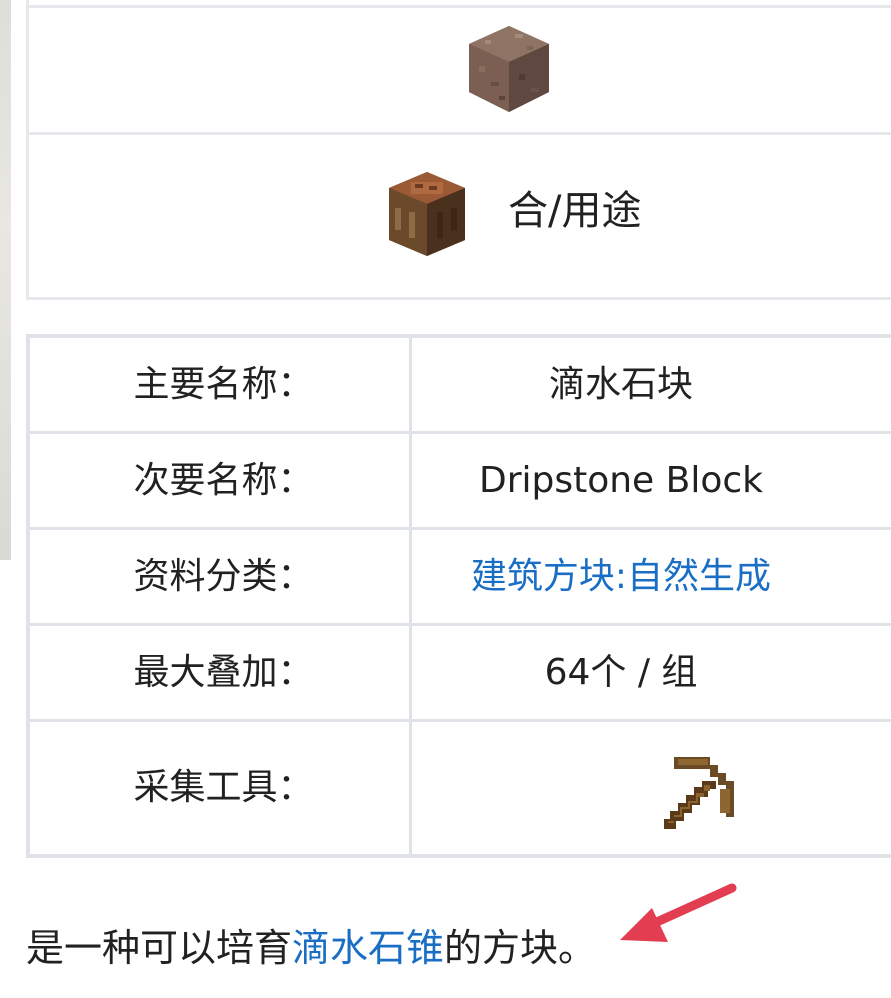 The image size is (891, 998). I want to click on row-value-tool, so click(651, 788).